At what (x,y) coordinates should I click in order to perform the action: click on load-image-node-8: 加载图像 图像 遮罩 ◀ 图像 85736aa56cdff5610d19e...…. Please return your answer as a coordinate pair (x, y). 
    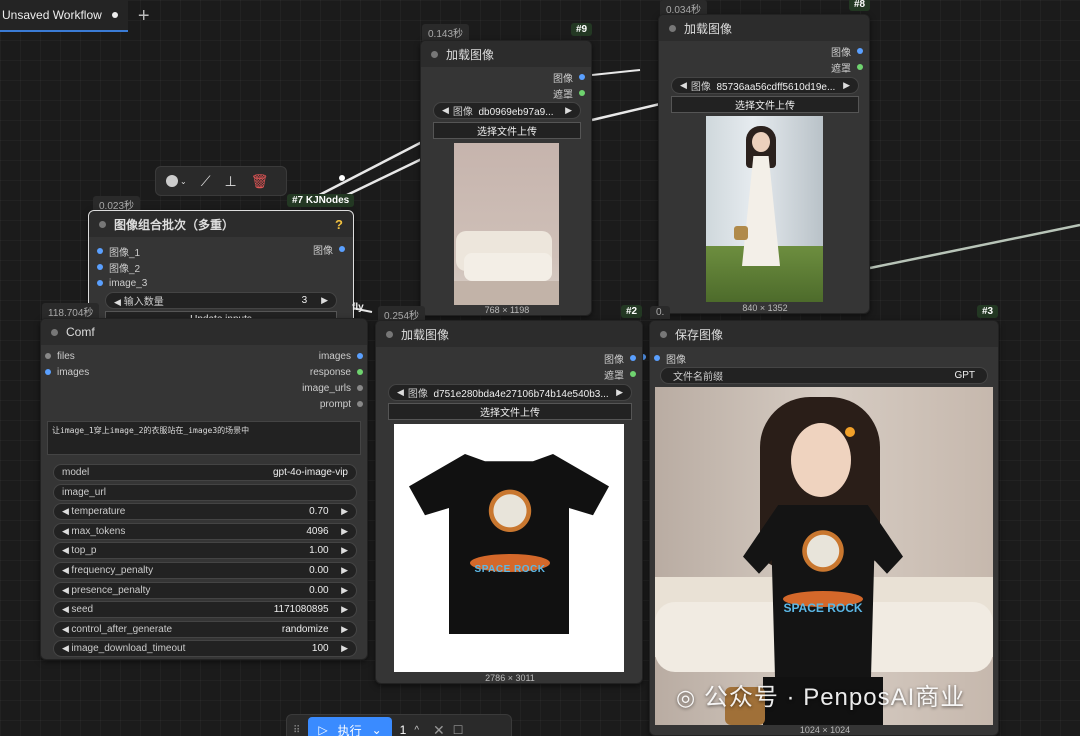
    Looking at the image, I should click on (764, 164).